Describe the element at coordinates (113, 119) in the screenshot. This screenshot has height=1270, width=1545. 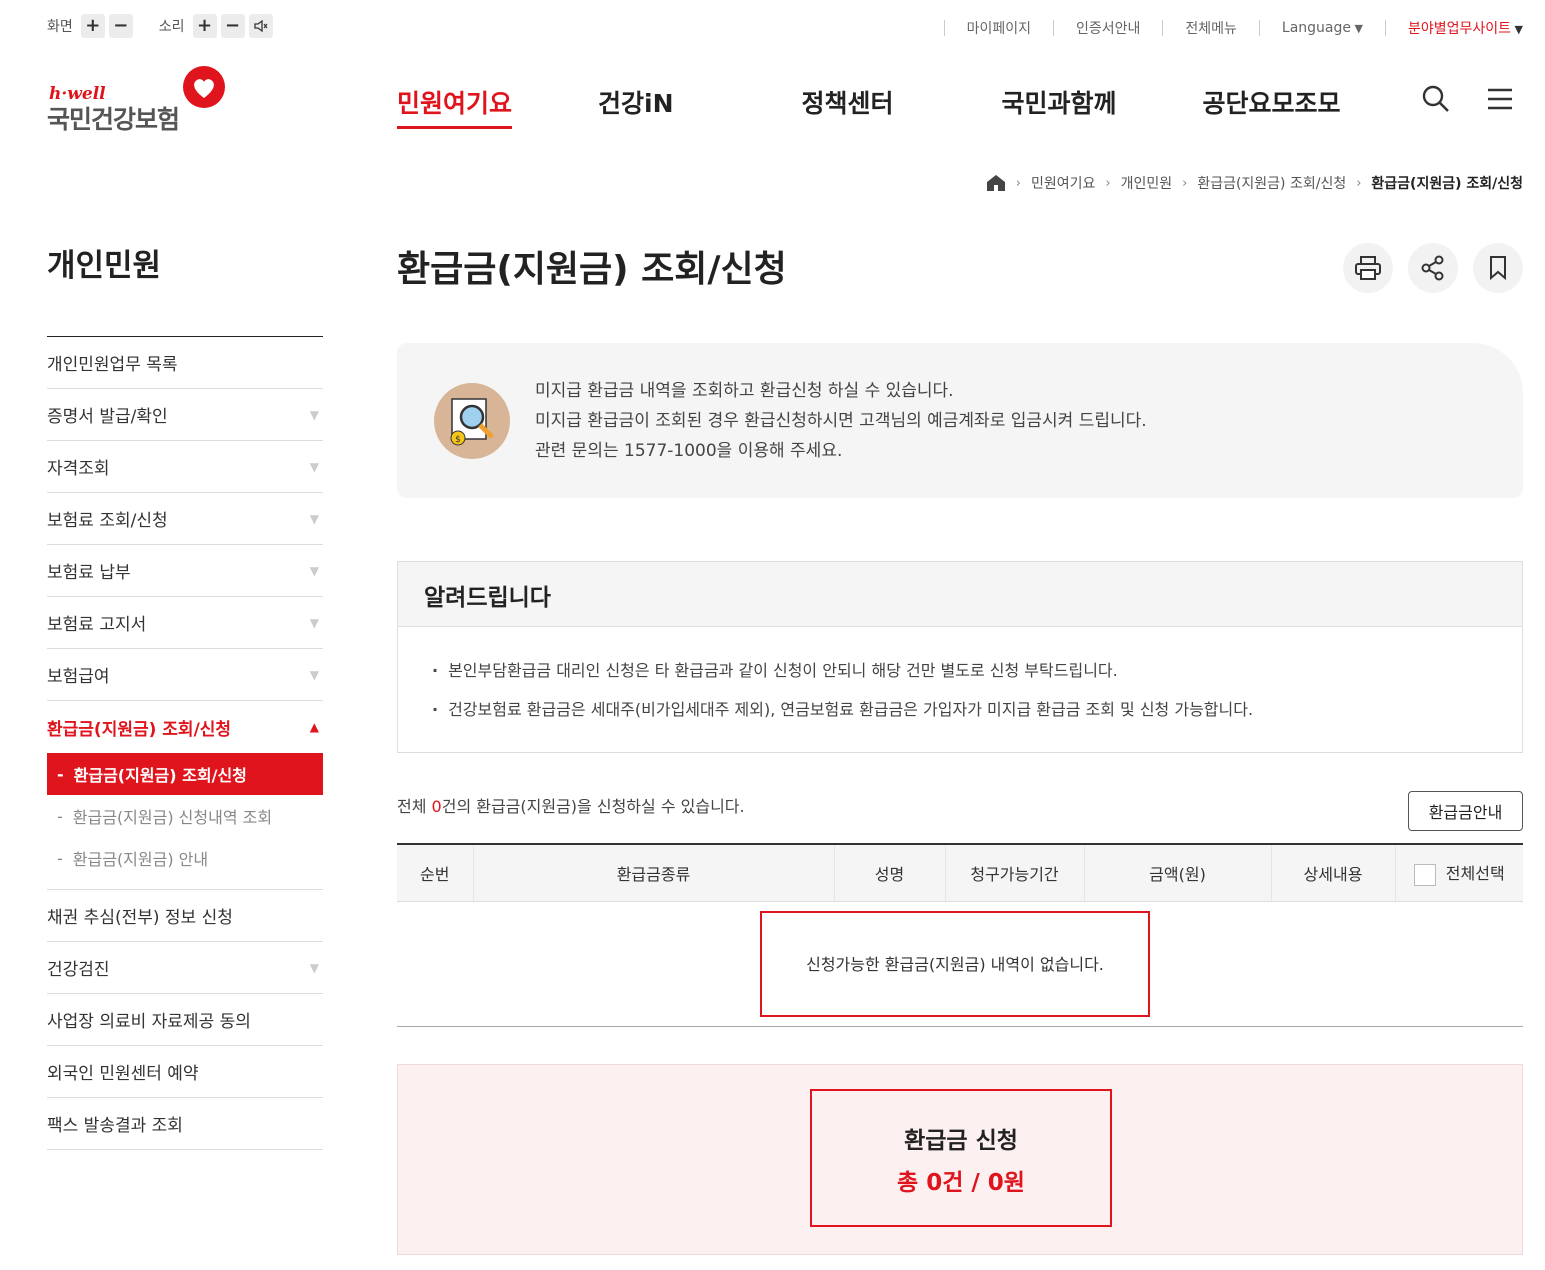
I see `logo-name-text: 국민건강보험` at that location.